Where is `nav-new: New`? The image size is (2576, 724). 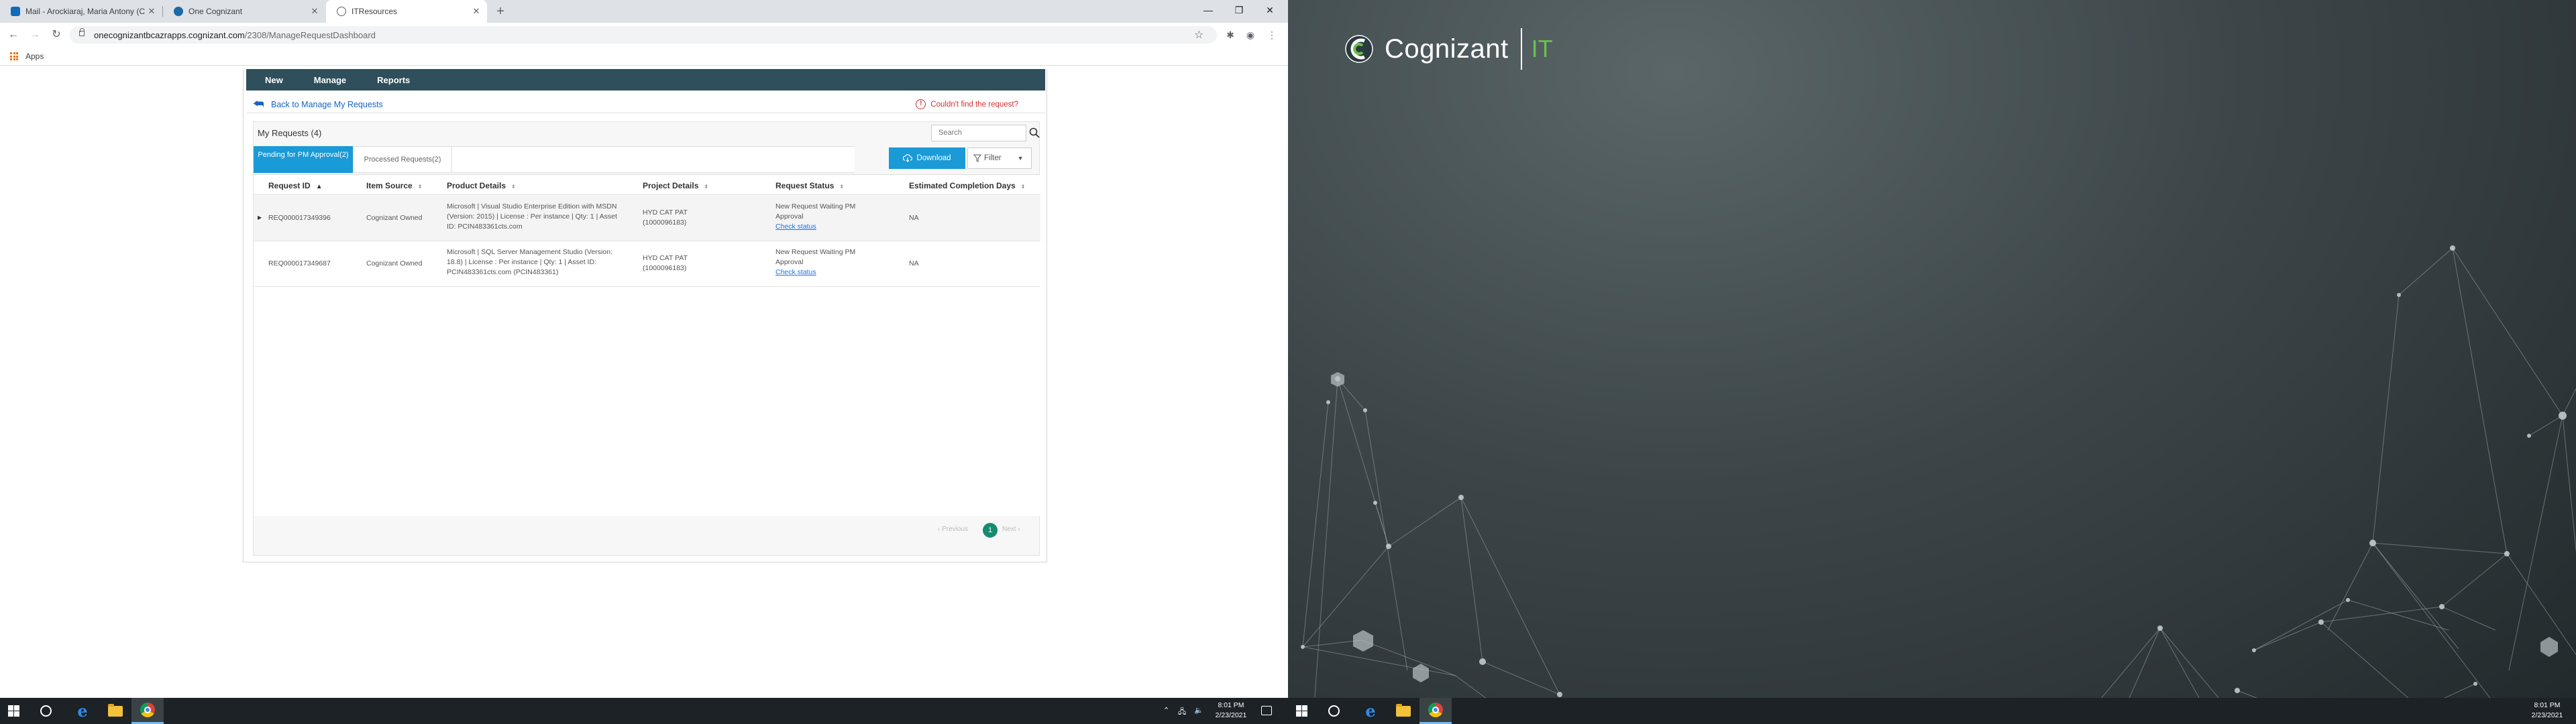 nav-new: New is located at coordinates (274, 80).